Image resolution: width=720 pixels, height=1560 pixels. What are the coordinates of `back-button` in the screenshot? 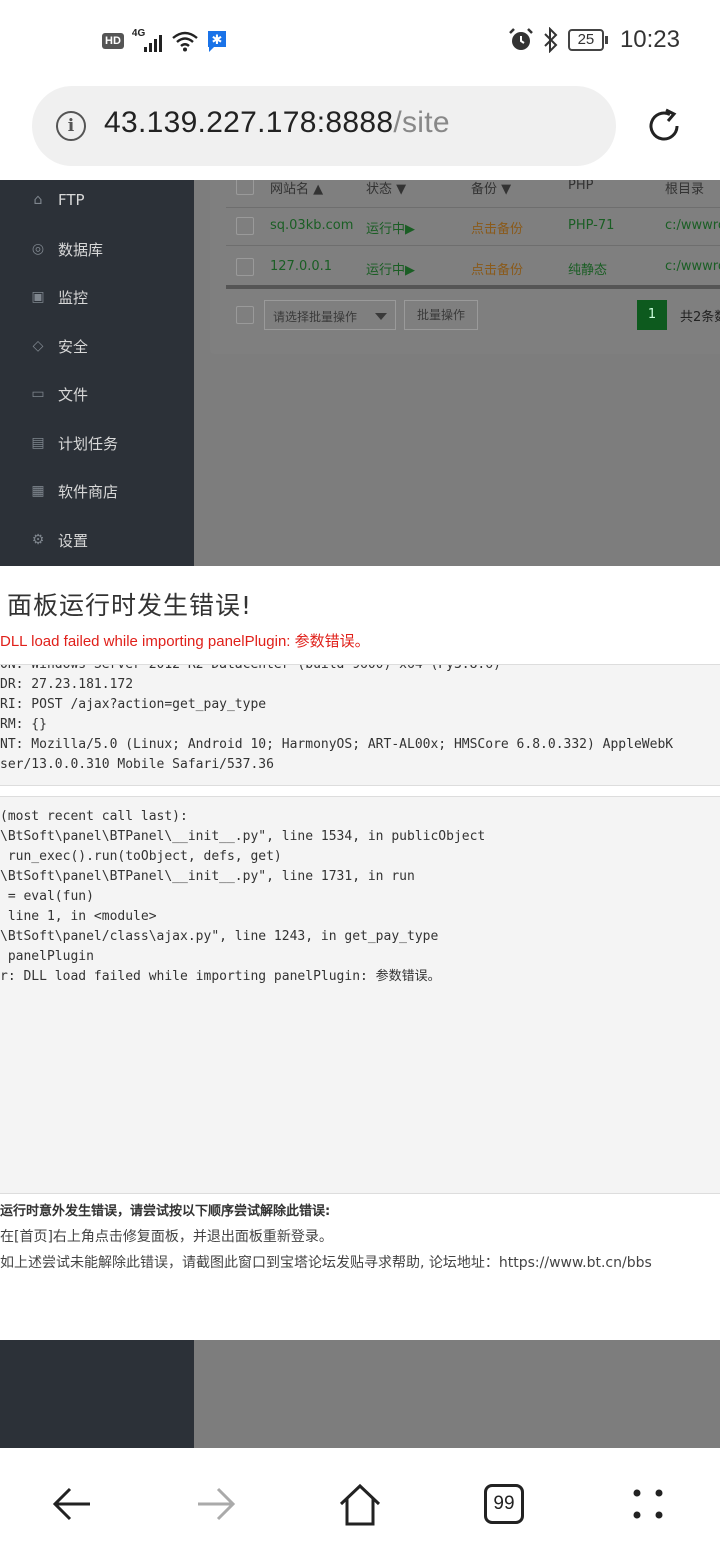 It's located at (72, 1504).